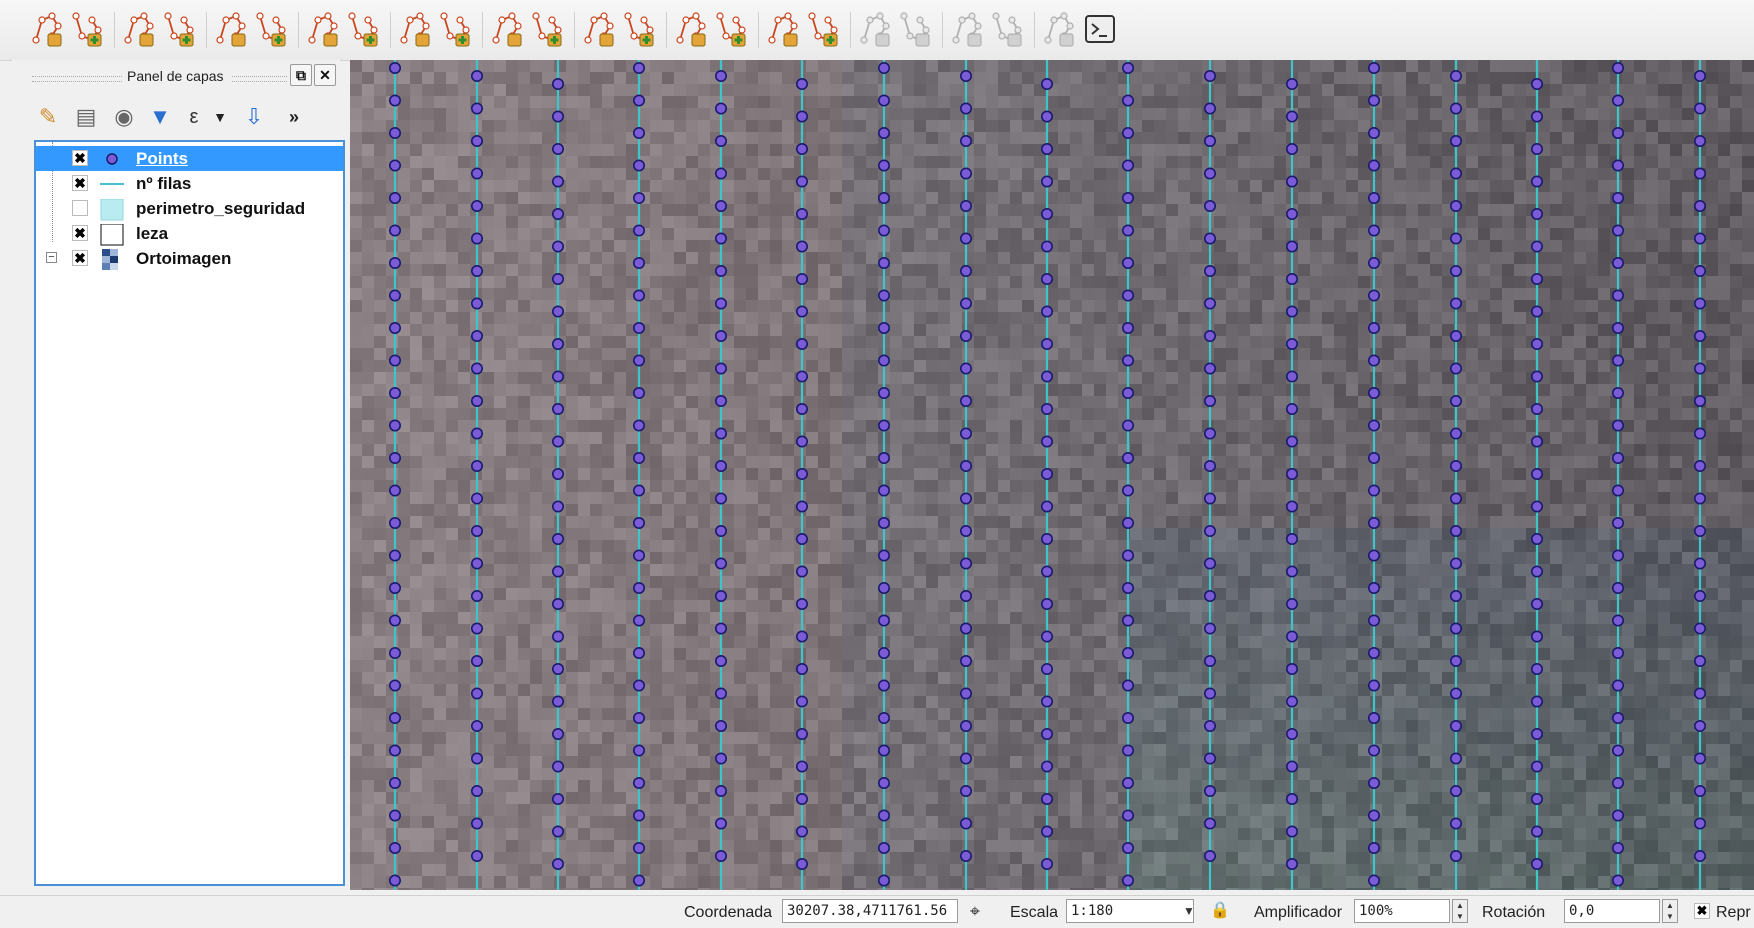 Image resolution: width=1754 pixels, height=928 pixels. I want to click on split-line-icon, so click(364, 30).